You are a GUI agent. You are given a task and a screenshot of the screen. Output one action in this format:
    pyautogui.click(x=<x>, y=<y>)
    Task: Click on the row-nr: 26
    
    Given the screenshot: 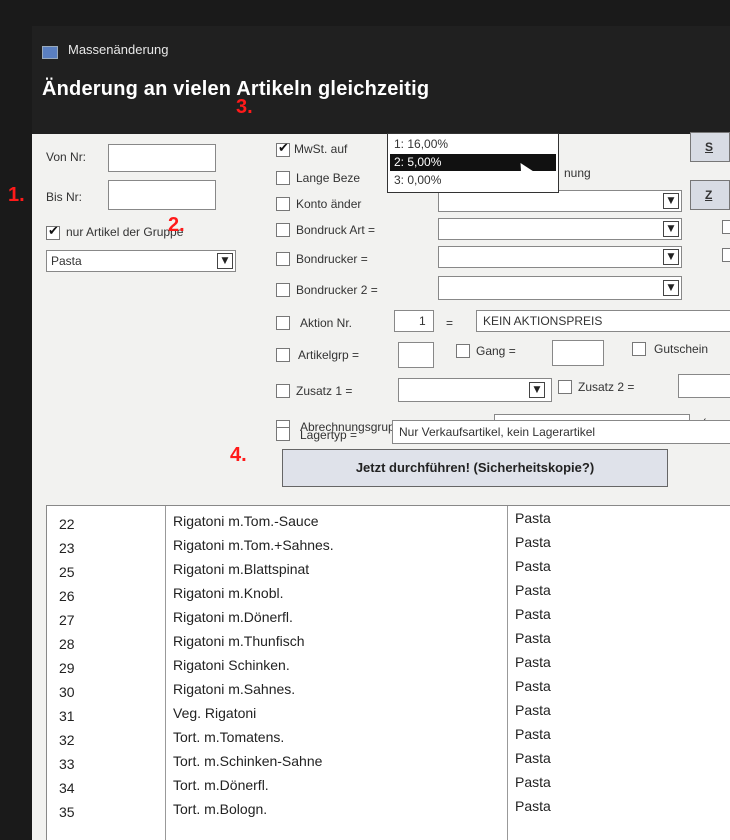 What is the action you would take?
    pyautogui.click(x=67, y=596)
    